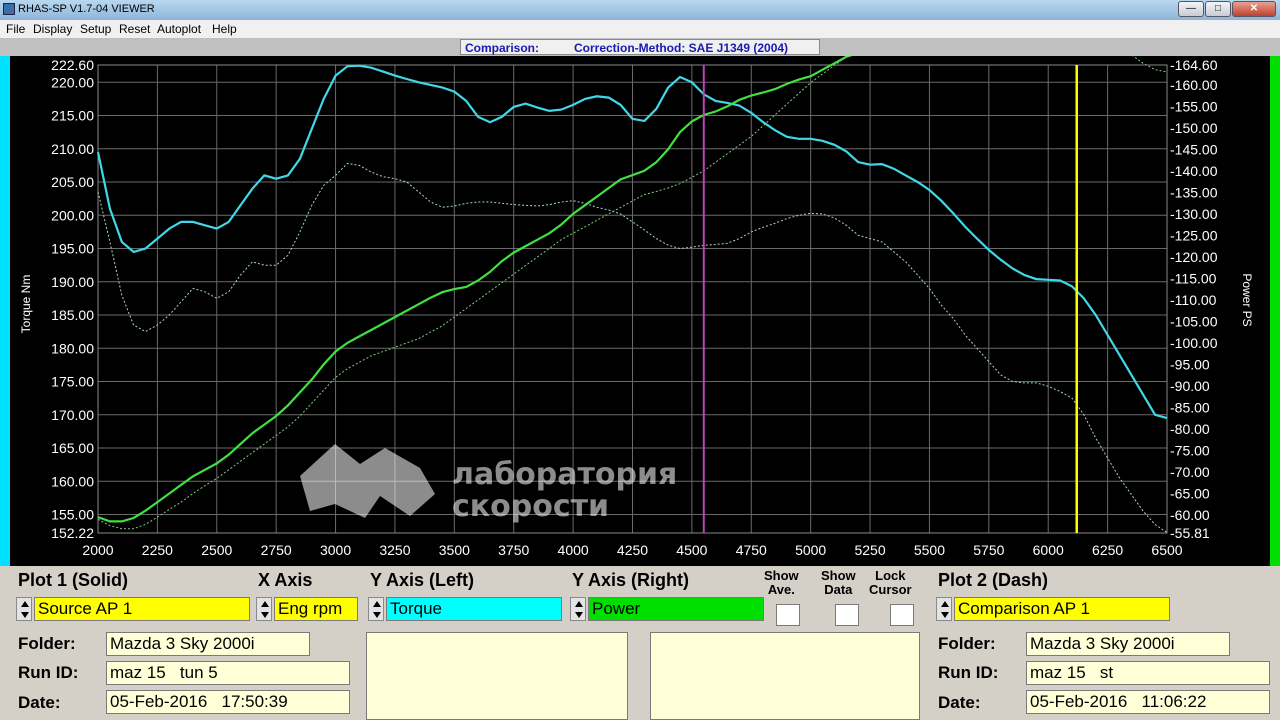 This screenshot has width=1280, height=720. I want to click on left-date-value: 05-Feb-2016 17:50:39, so click(228, 702).